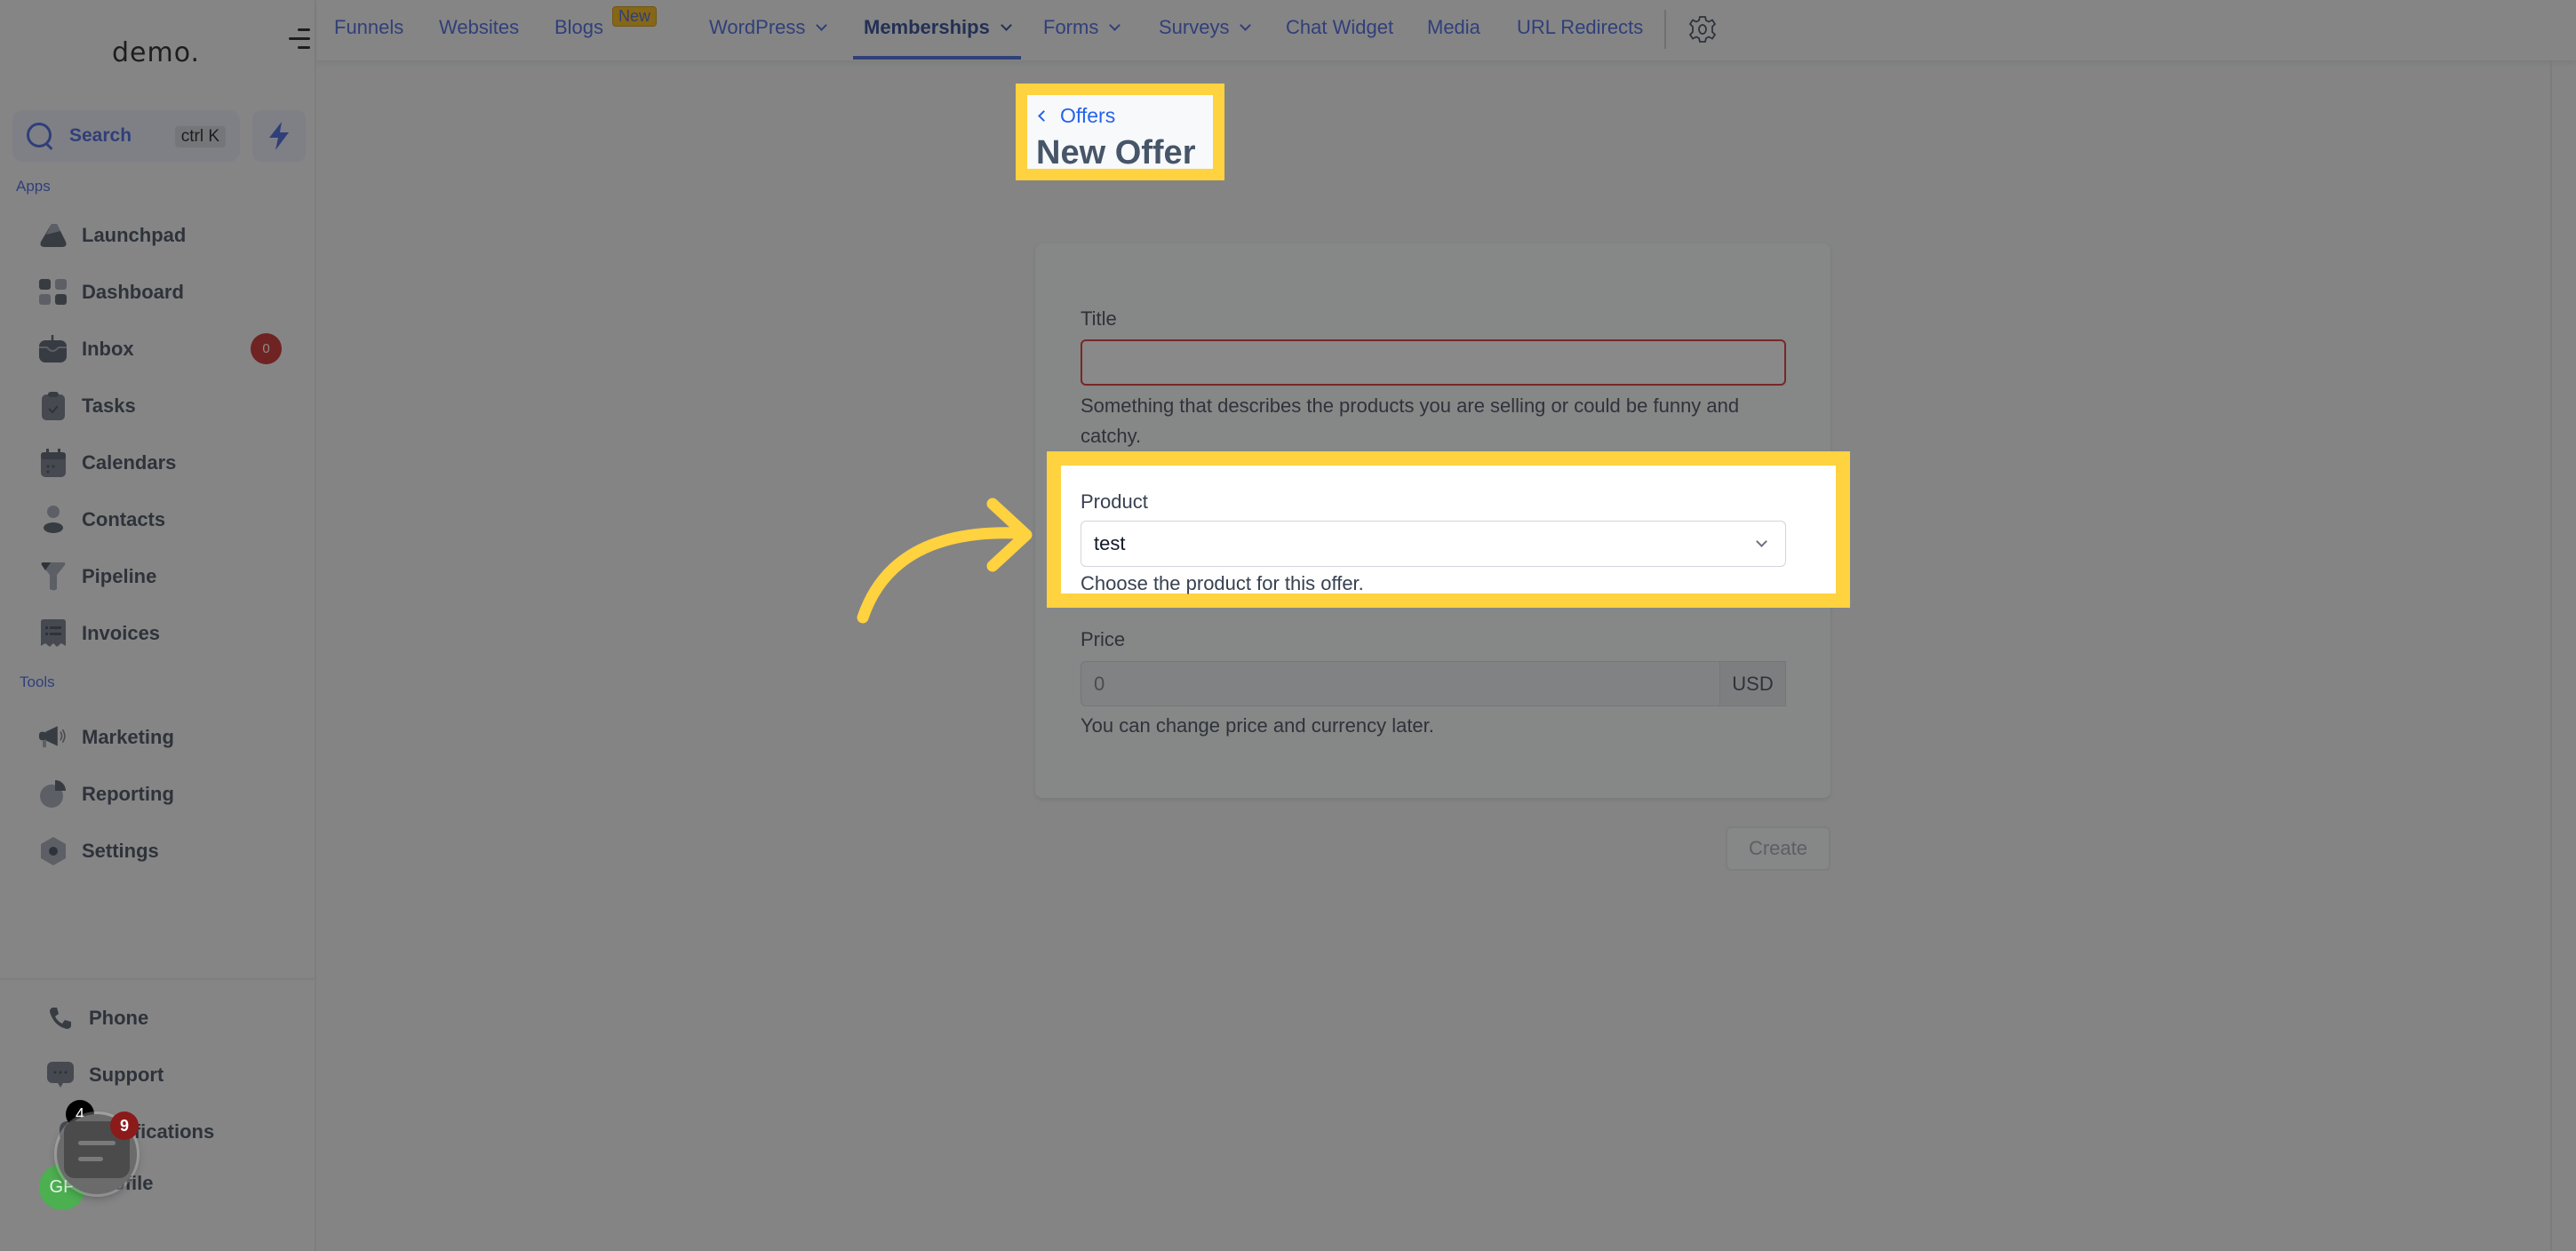  Describe the element at coordinates (124, 519) in the screenshot. I see `sidebar-item-label: Contacts` at that location.